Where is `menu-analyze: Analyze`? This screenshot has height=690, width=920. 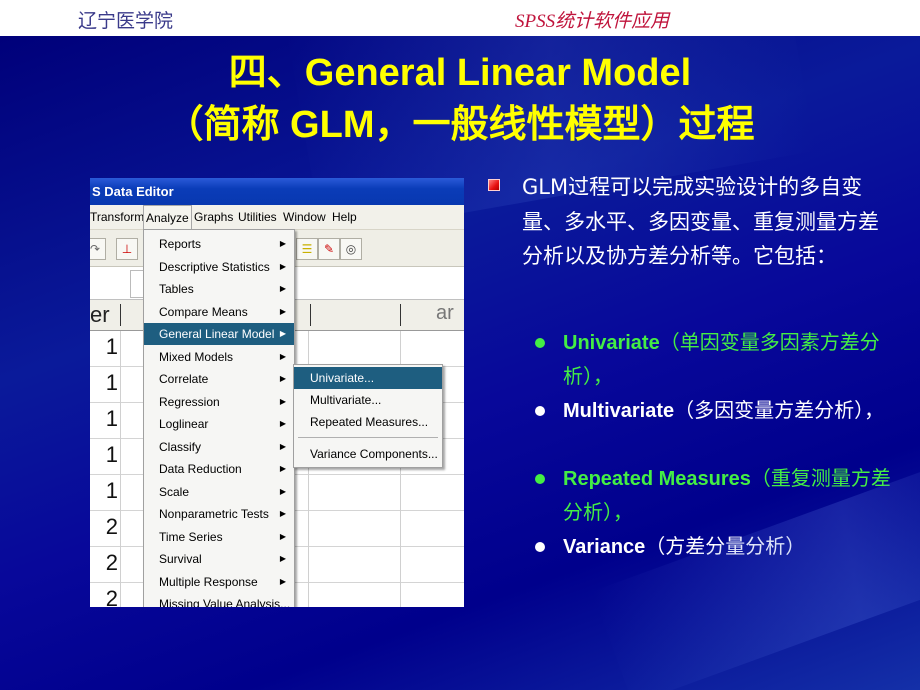 menu-analyze: Analyze is located at coordinates (167, 217).